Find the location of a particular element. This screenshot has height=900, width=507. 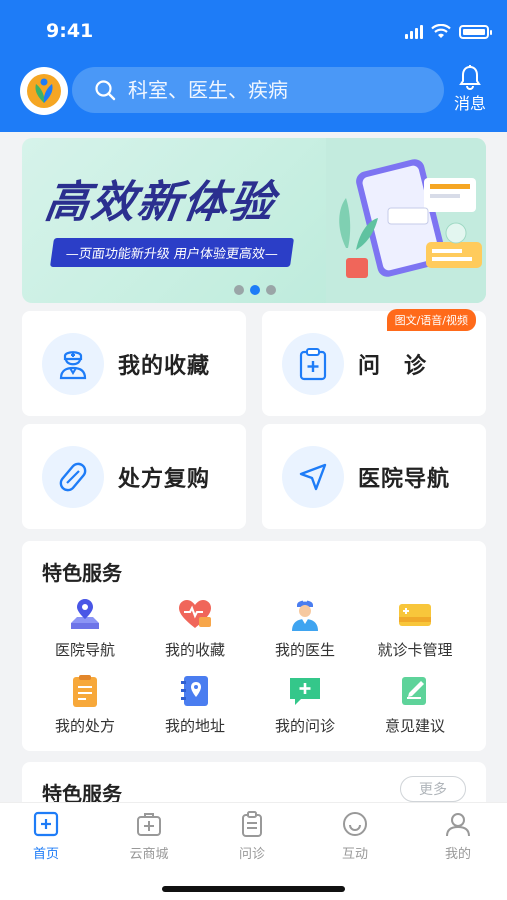

consultation-tag: 图文/语音/视频 is located at coordinates (431, 320).